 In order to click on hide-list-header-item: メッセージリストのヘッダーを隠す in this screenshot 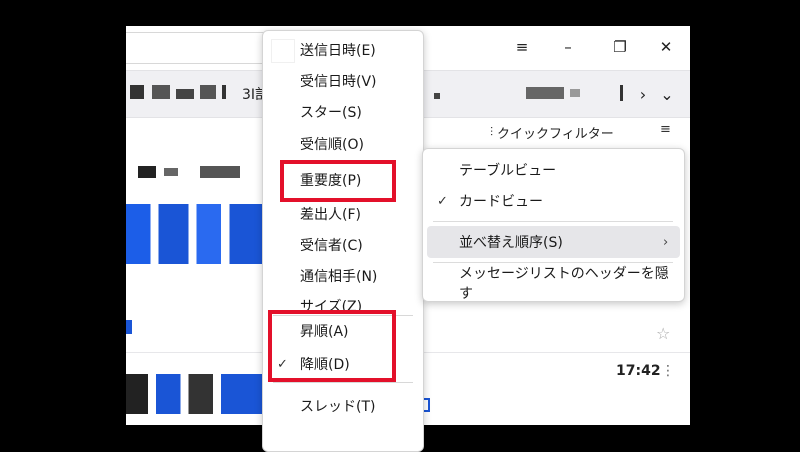, I will do `click(553, 284)`.